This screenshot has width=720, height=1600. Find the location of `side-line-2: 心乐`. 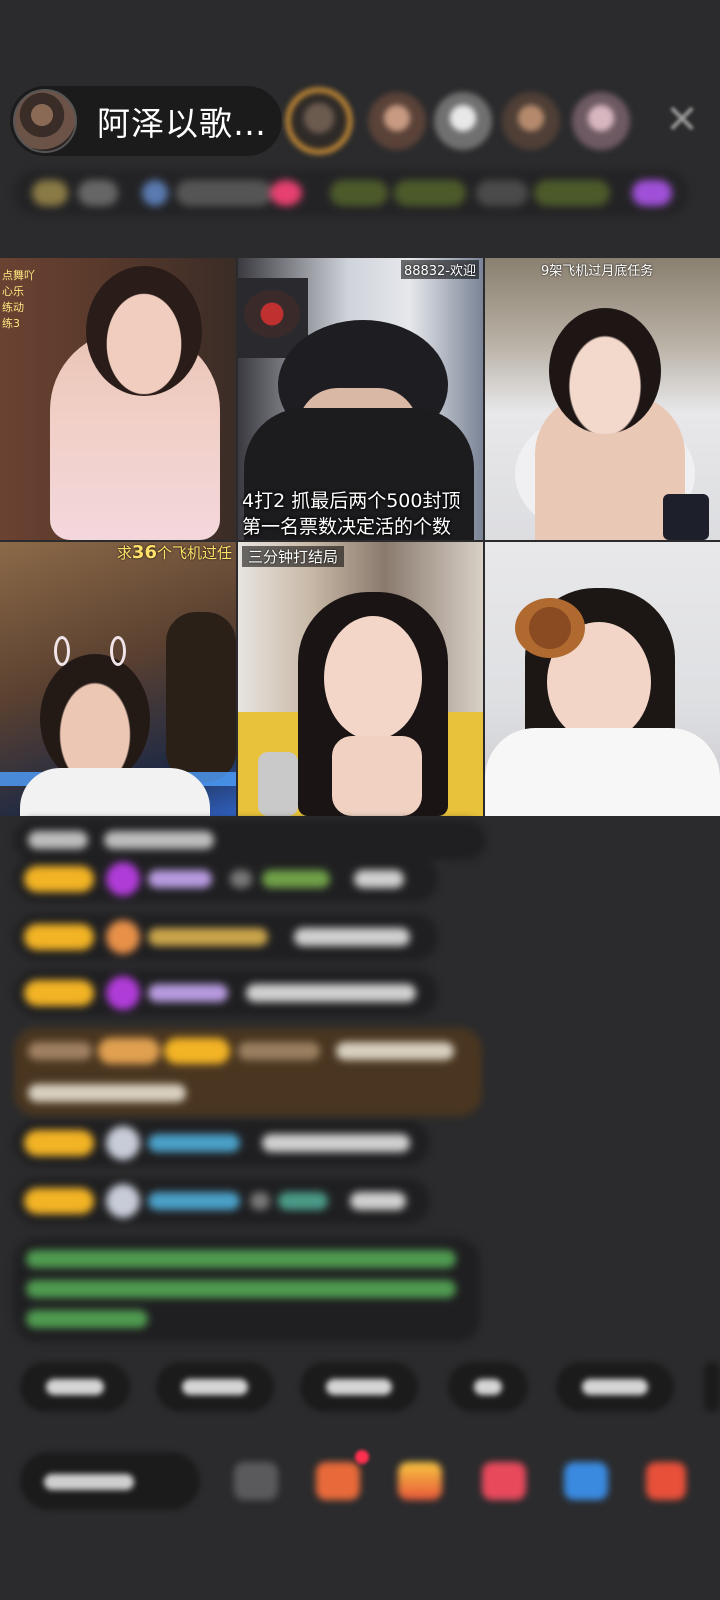

side-line-2: 心乐 is located at coordinates (13, 291).